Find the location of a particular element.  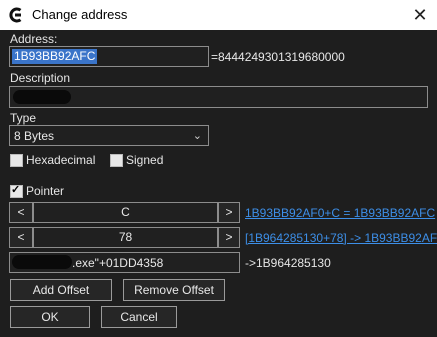

offset-2-result-link: [1B964285130+78] -> 1B93BB92AF0 is located at coordinates (341, 238).